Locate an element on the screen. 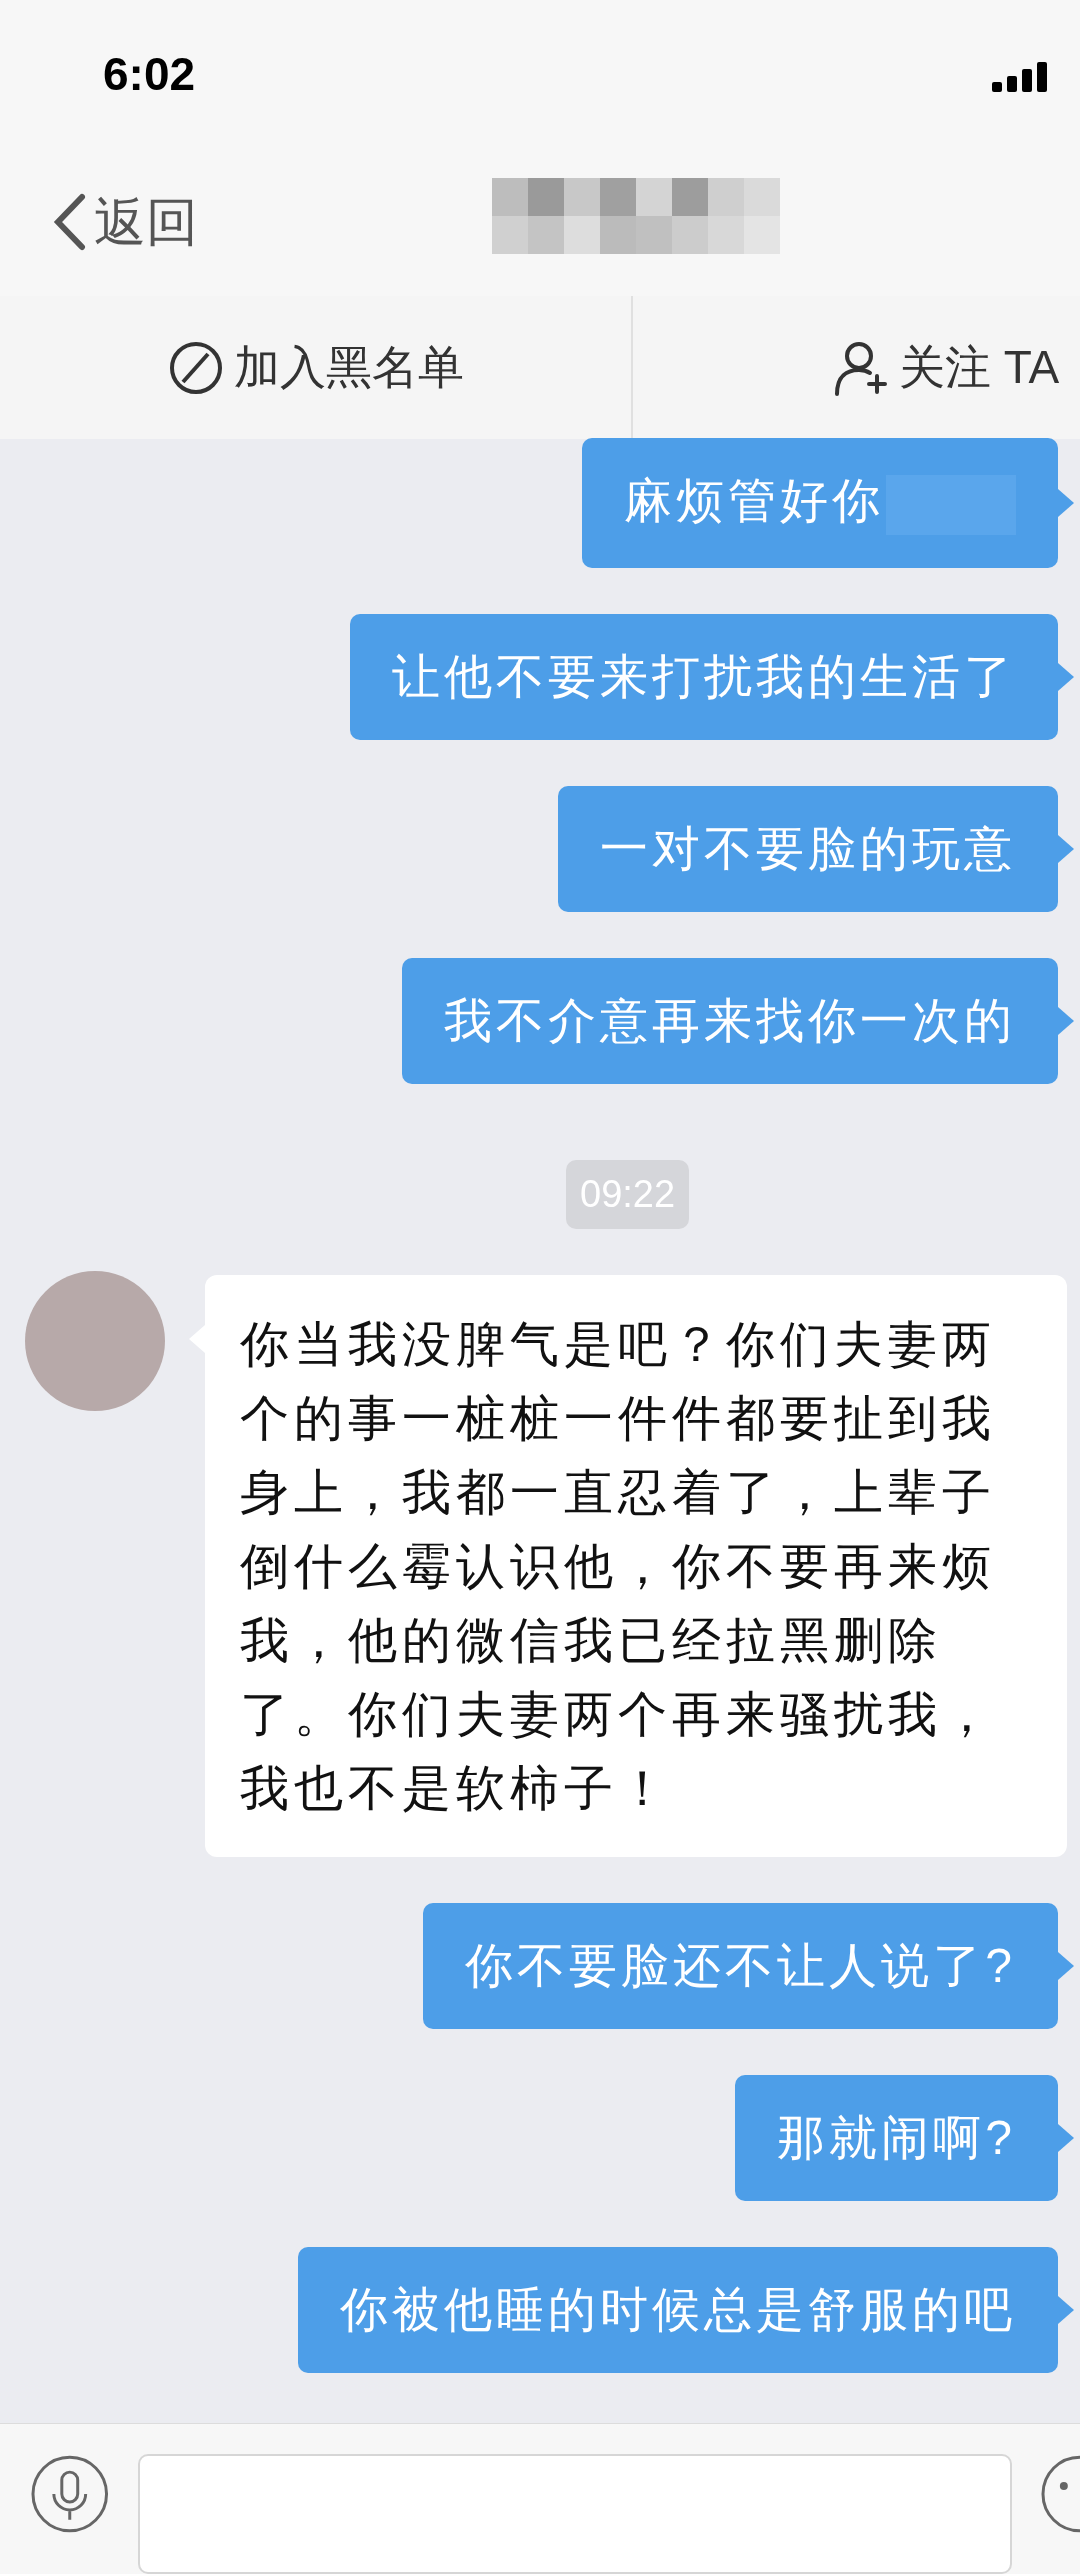  follow-button: 关注 TA is located at coordinates (946, 368).